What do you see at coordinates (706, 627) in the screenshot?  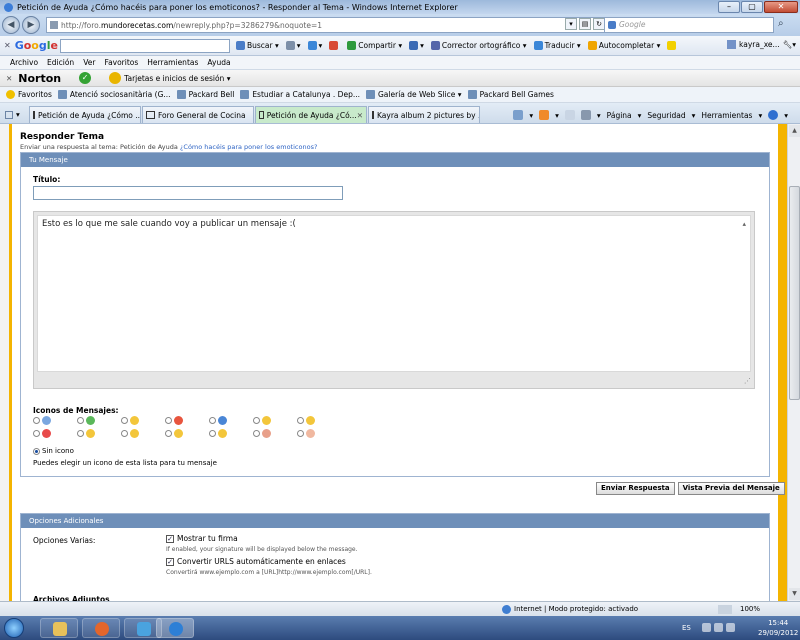 I see `tray-arrow-icon` at bounding box center [706, 627].